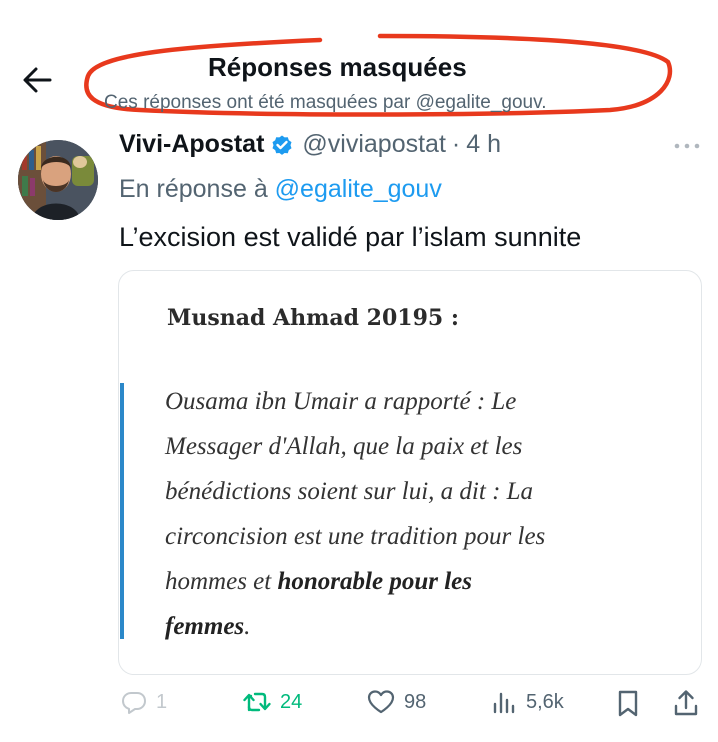 This screenshot has height=742, width=718. Describe the element at coordinates (38, 80) in the screenshot. I see `back-arrow-icon` at that location.